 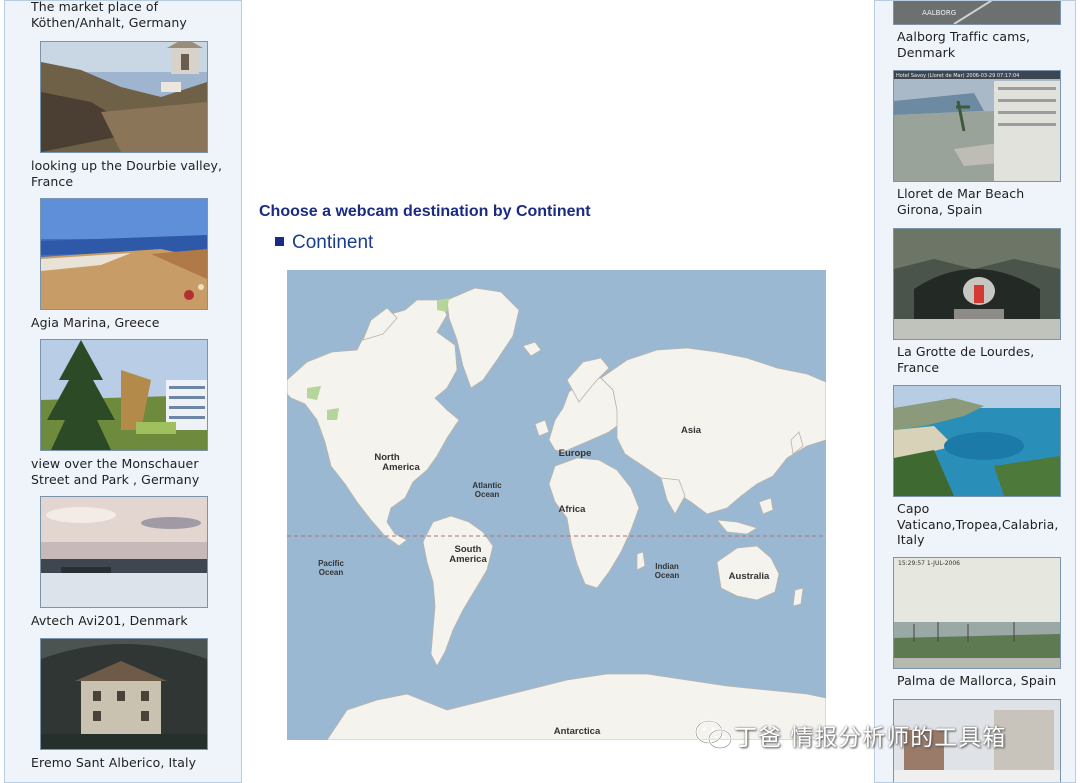 I want to click on webcam-caption: La Grotte de Lourdes, France, so click(x=984, y=359).